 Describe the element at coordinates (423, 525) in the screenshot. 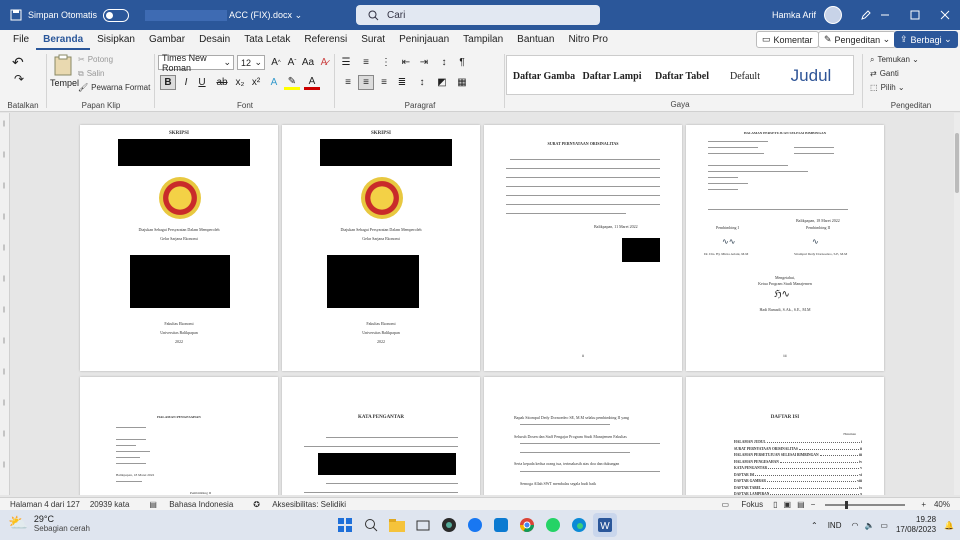

I see `task-view-icon` at that location.